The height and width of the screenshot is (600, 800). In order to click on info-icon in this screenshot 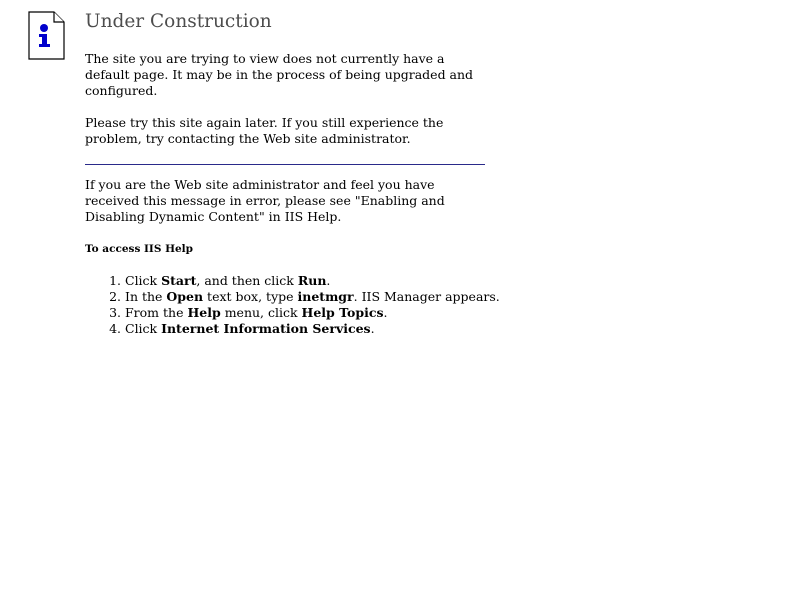, I will do `click(46, 35)`.